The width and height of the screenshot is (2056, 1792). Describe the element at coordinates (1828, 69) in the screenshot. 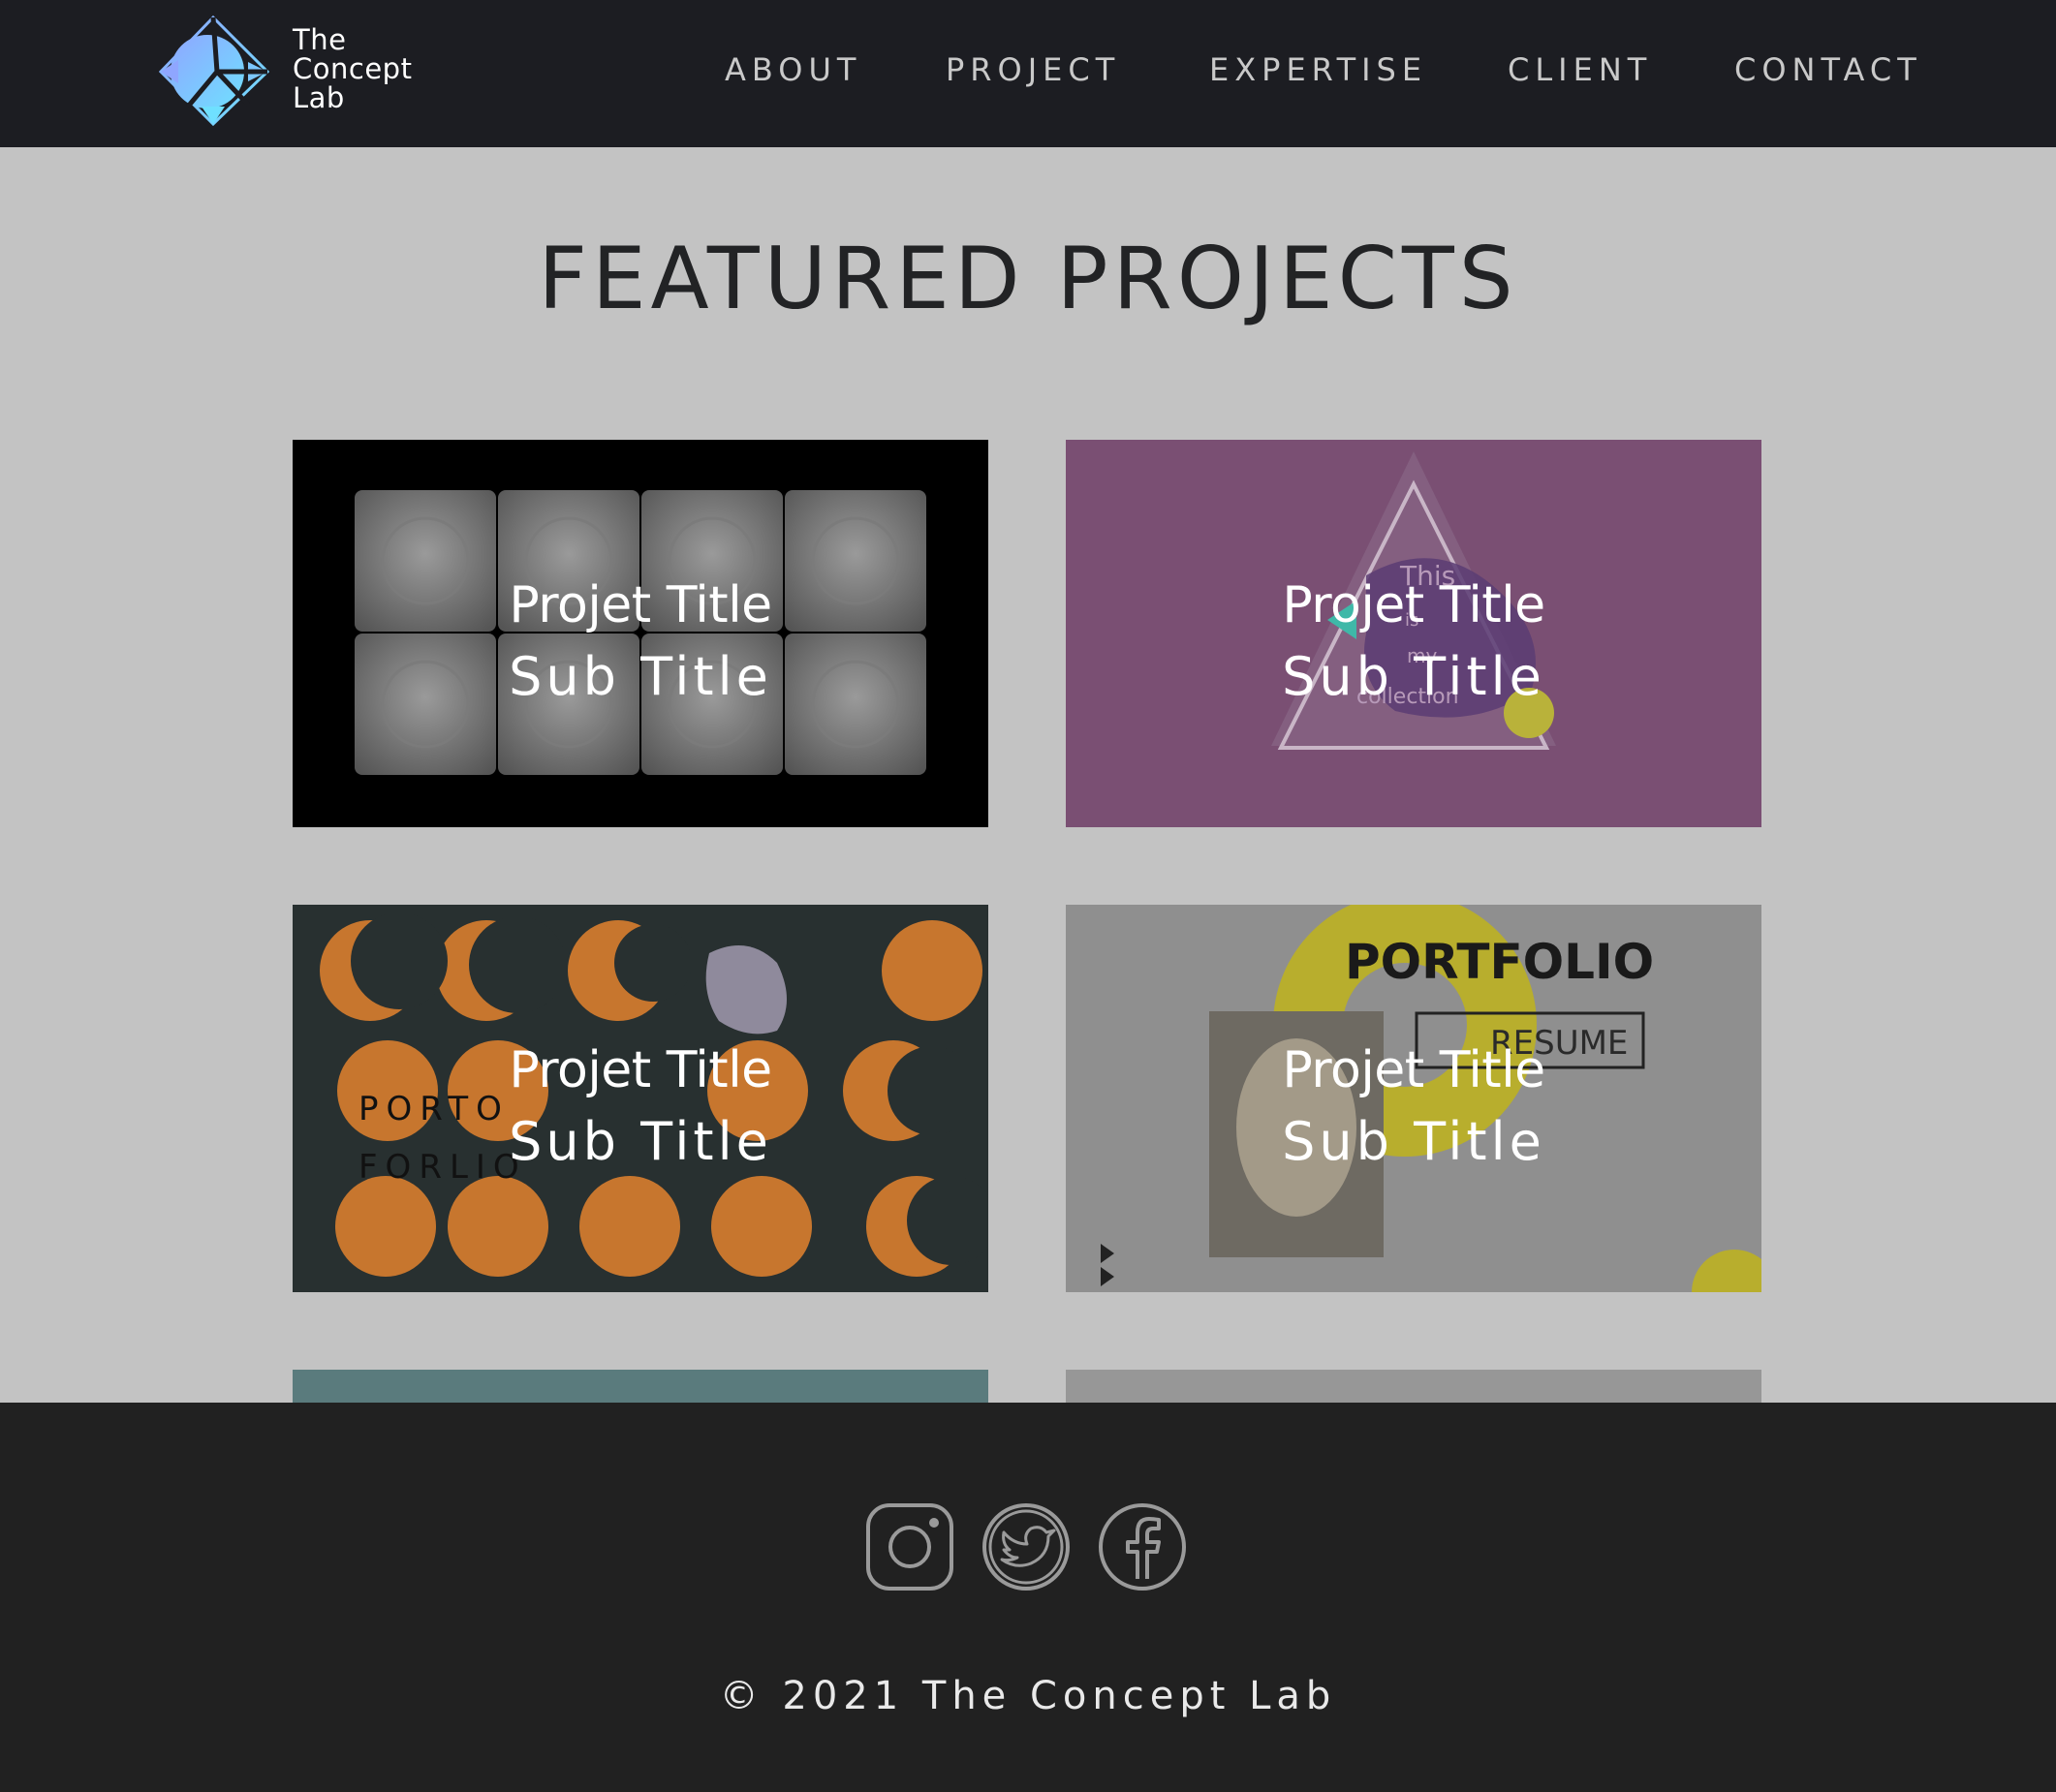

I see `nav-item-contact: CONTACT` at that location.